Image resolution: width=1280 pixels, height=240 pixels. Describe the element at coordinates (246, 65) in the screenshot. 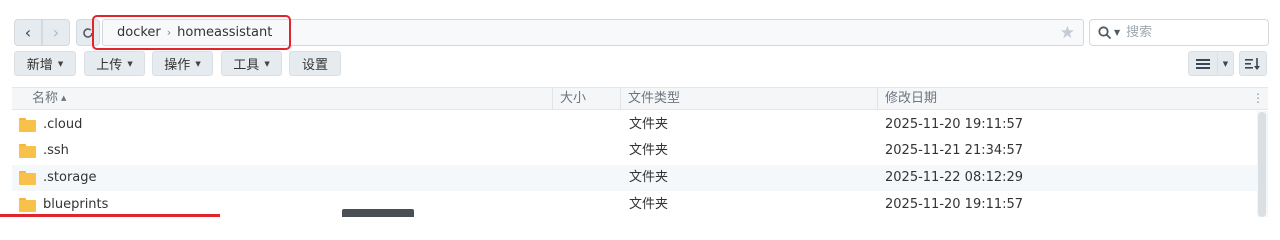

I see `tools-button-label: 工具` at that location.